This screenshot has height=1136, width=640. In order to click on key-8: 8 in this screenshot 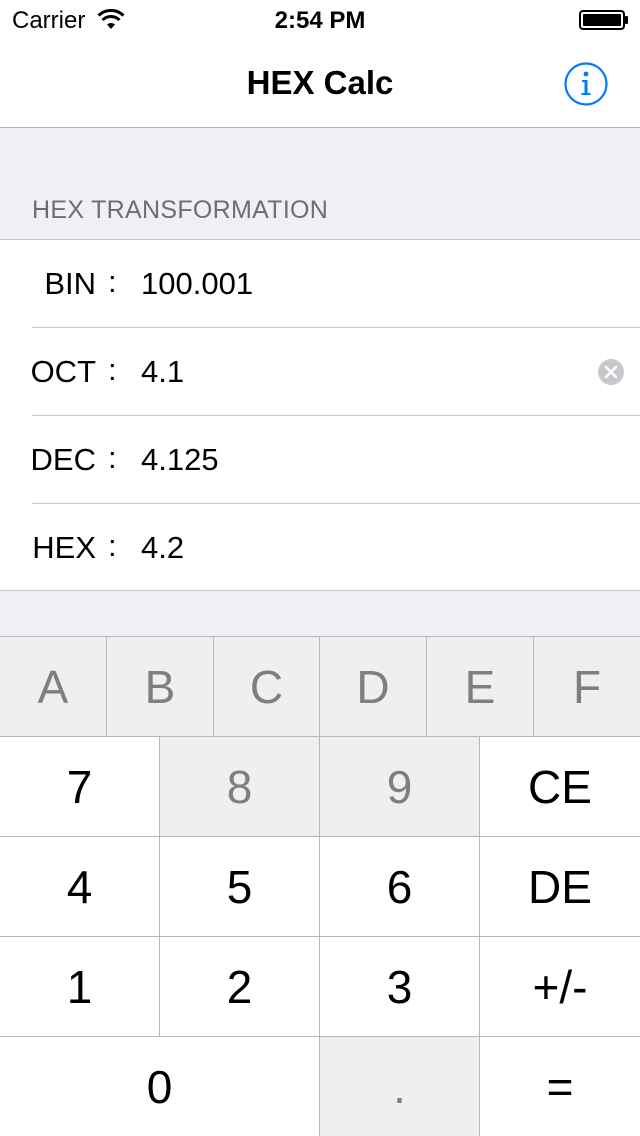, I will do `click(240, 787)`.